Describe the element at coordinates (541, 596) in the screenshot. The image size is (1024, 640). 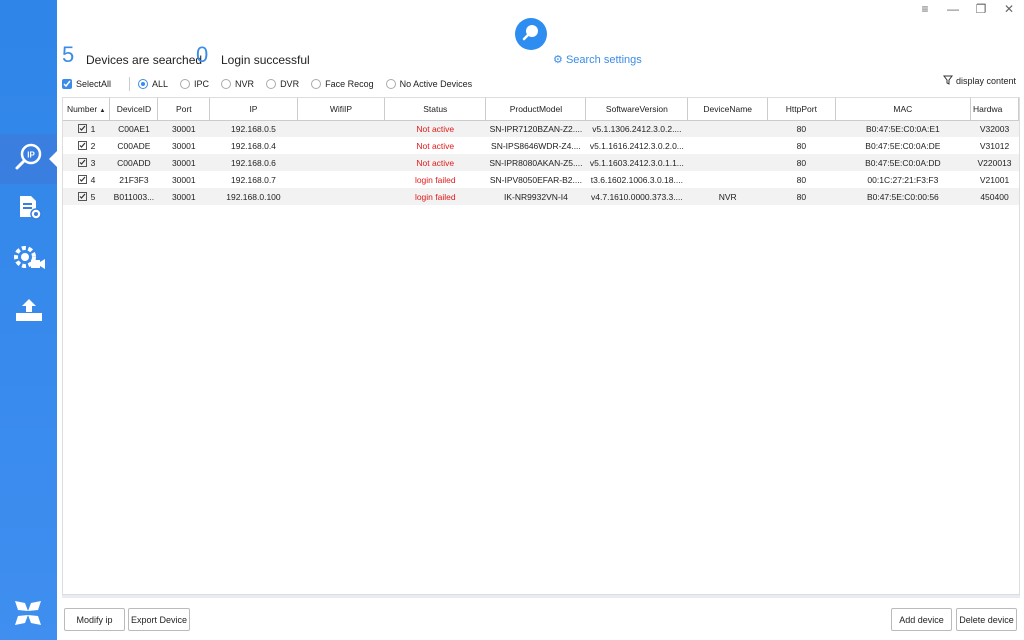
I see `horizontal-scrollbar` at that location.